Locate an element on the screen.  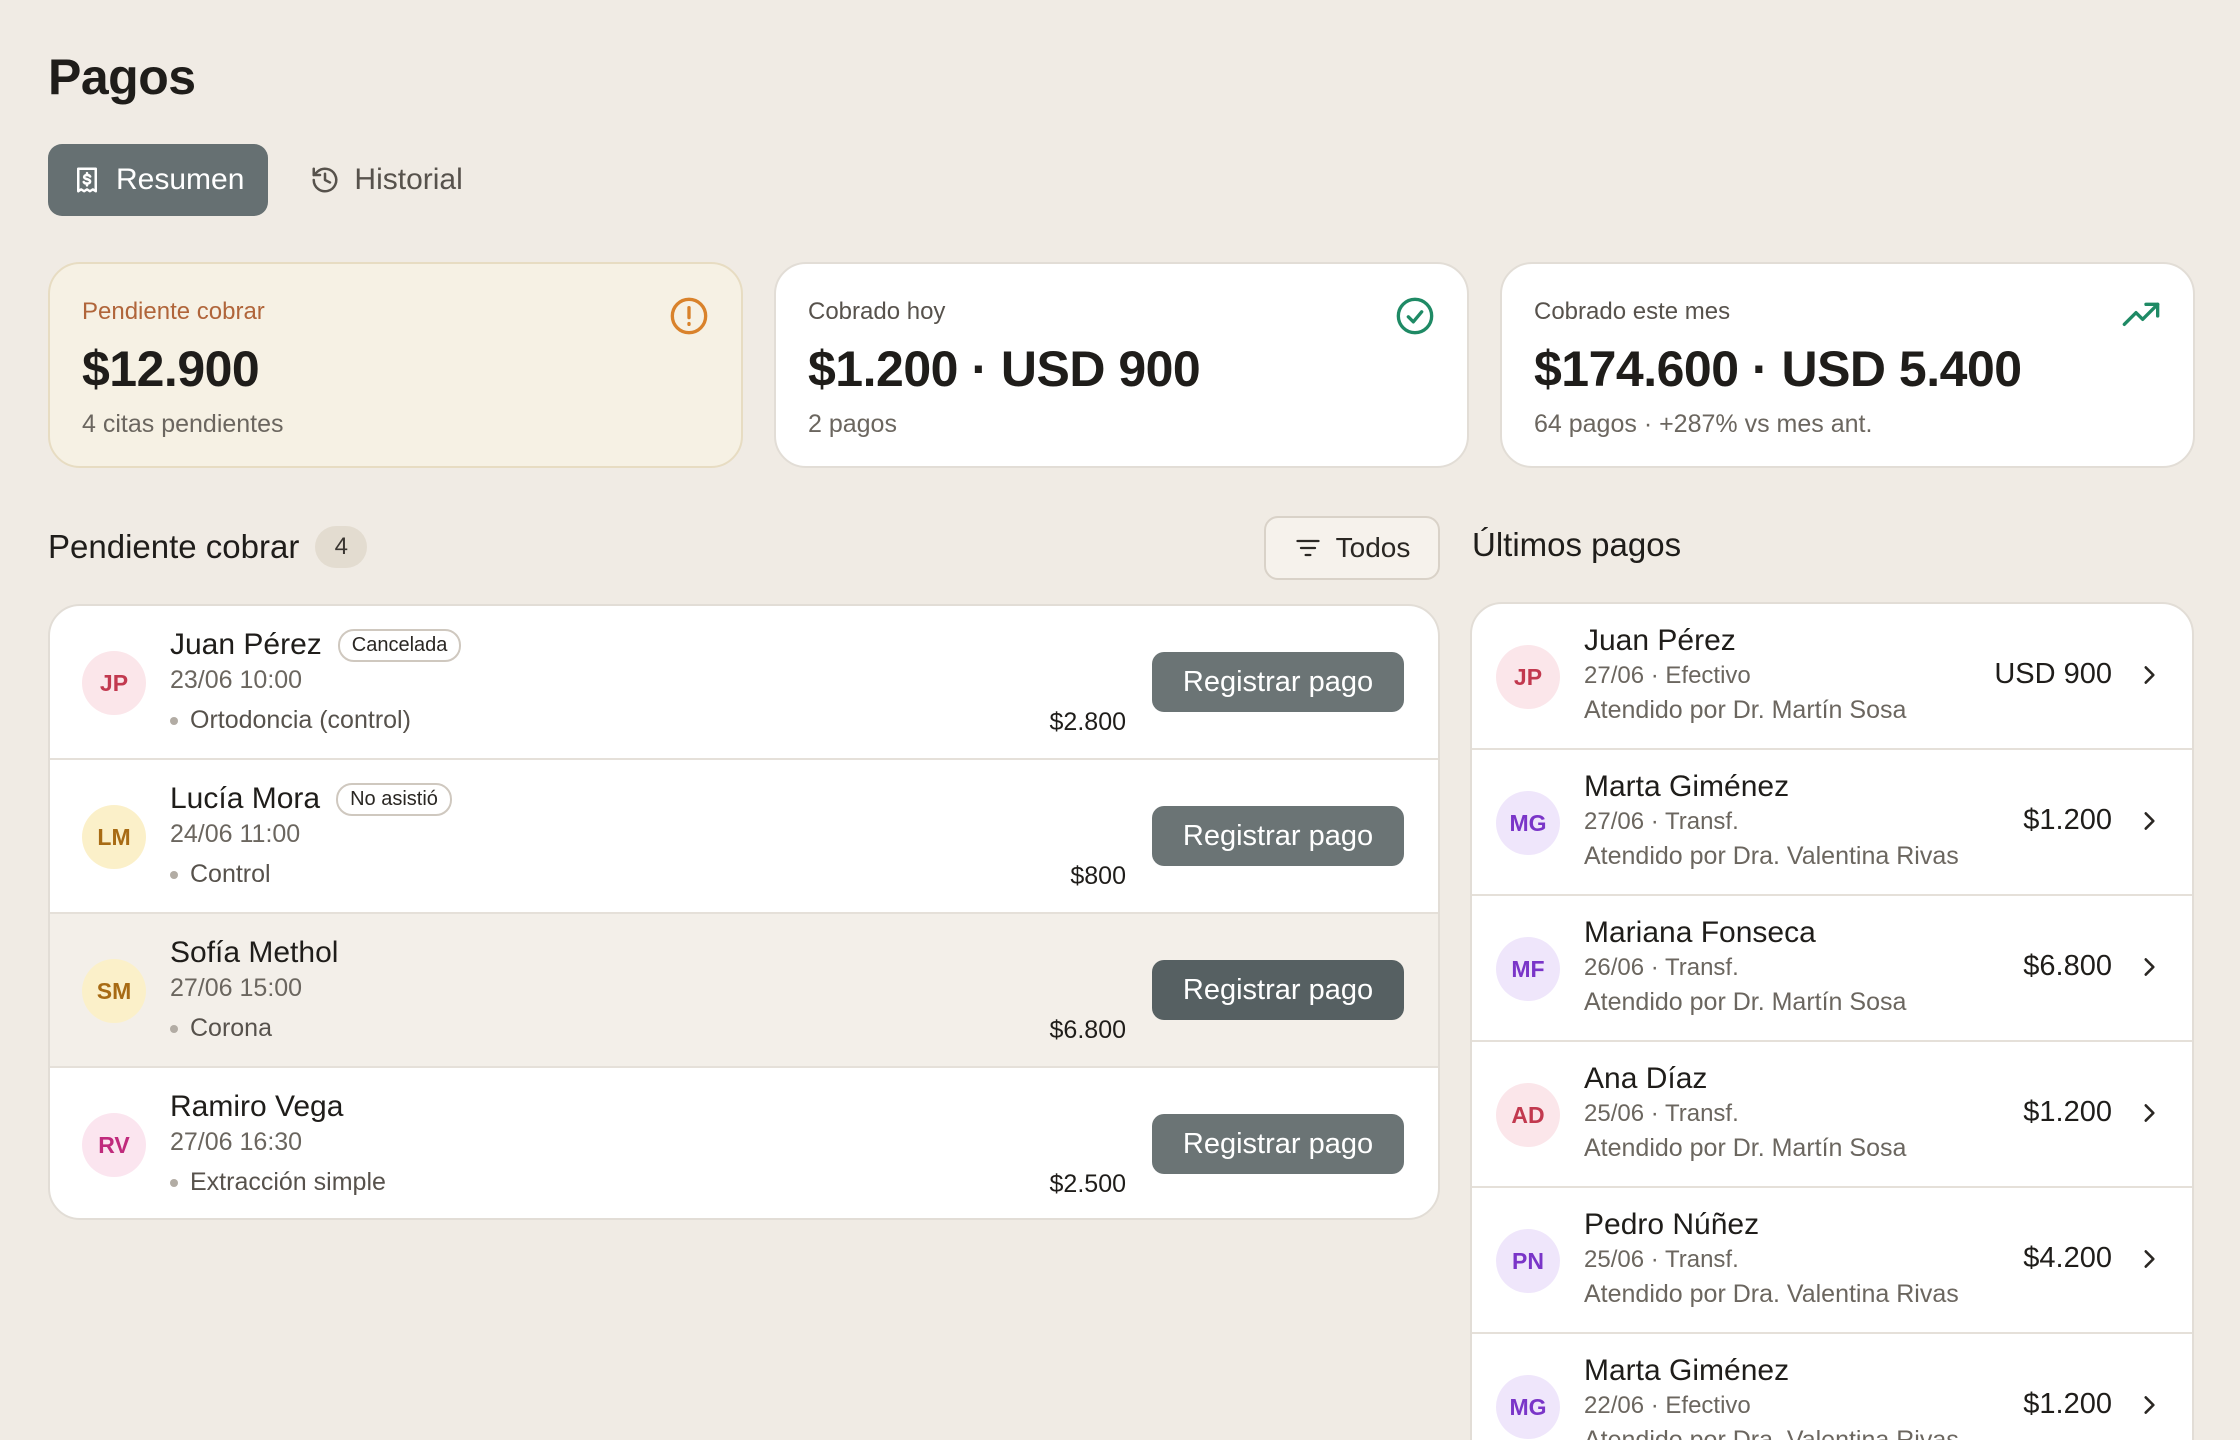
pending-section-header: Pendiente cobrar 4 is located at coordinates (208, 547).